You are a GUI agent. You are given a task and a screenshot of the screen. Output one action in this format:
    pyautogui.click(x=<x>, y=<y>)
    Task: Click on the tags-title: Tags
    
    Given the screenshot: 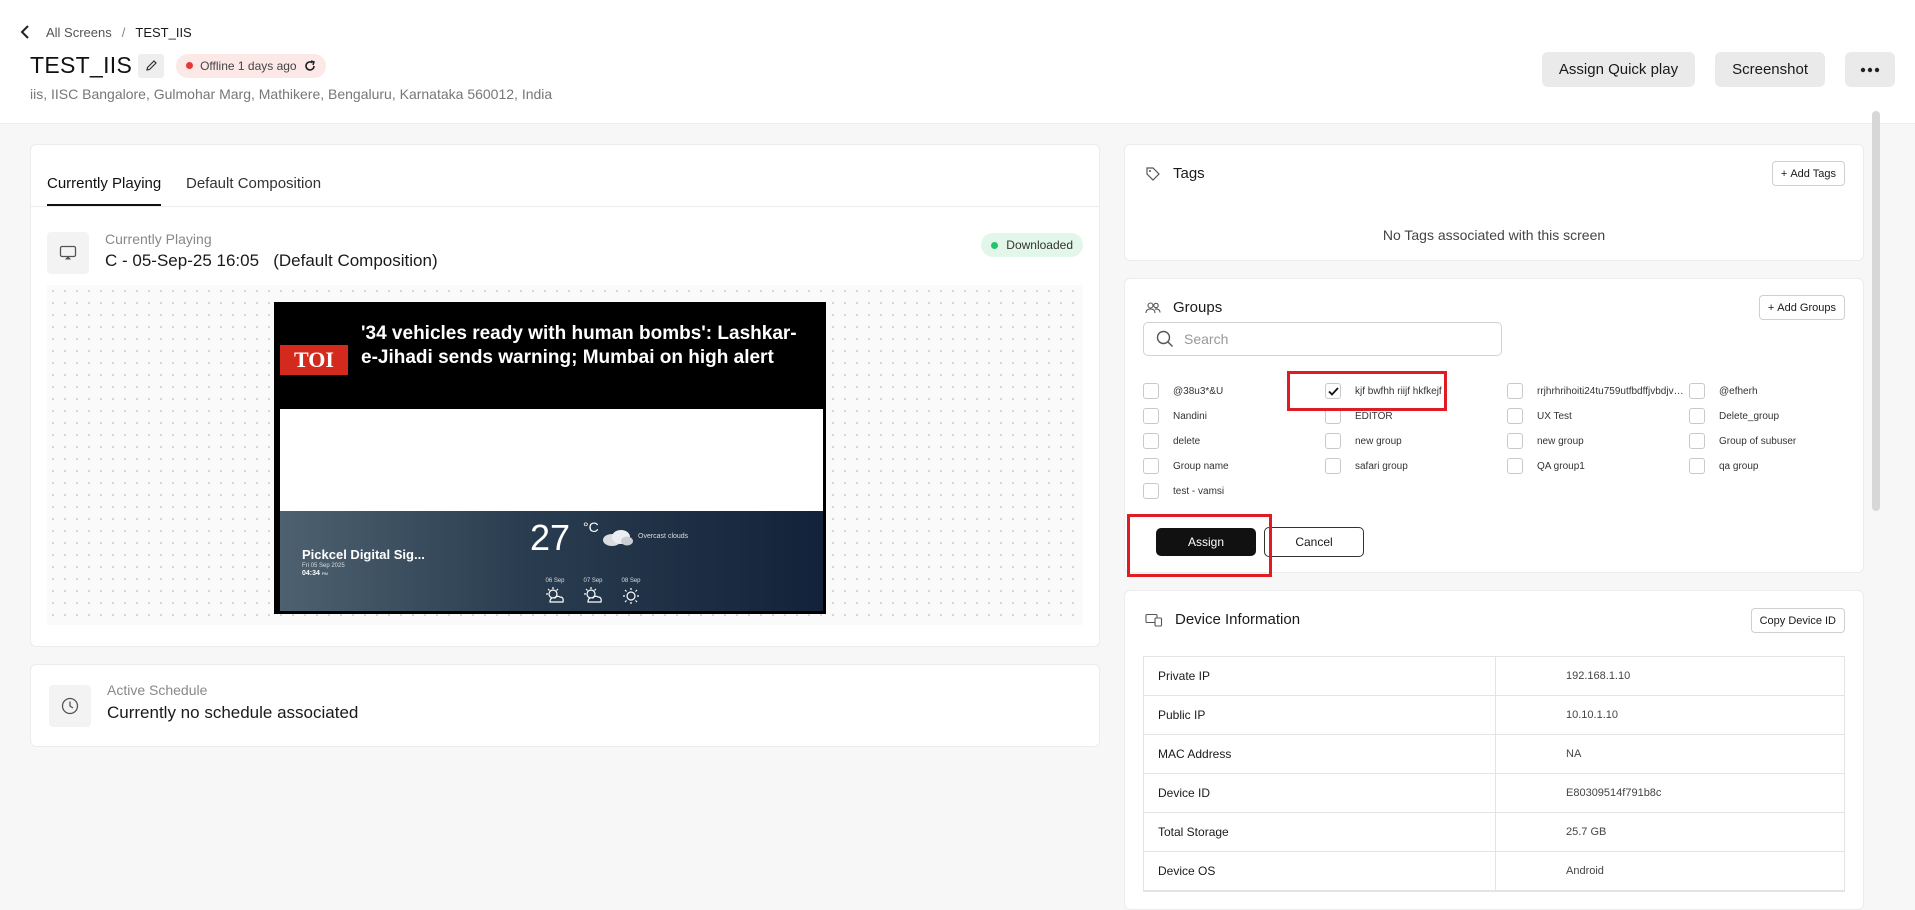 What is the action you would take?
    pyautogui.click(x=1189, y=173)
    